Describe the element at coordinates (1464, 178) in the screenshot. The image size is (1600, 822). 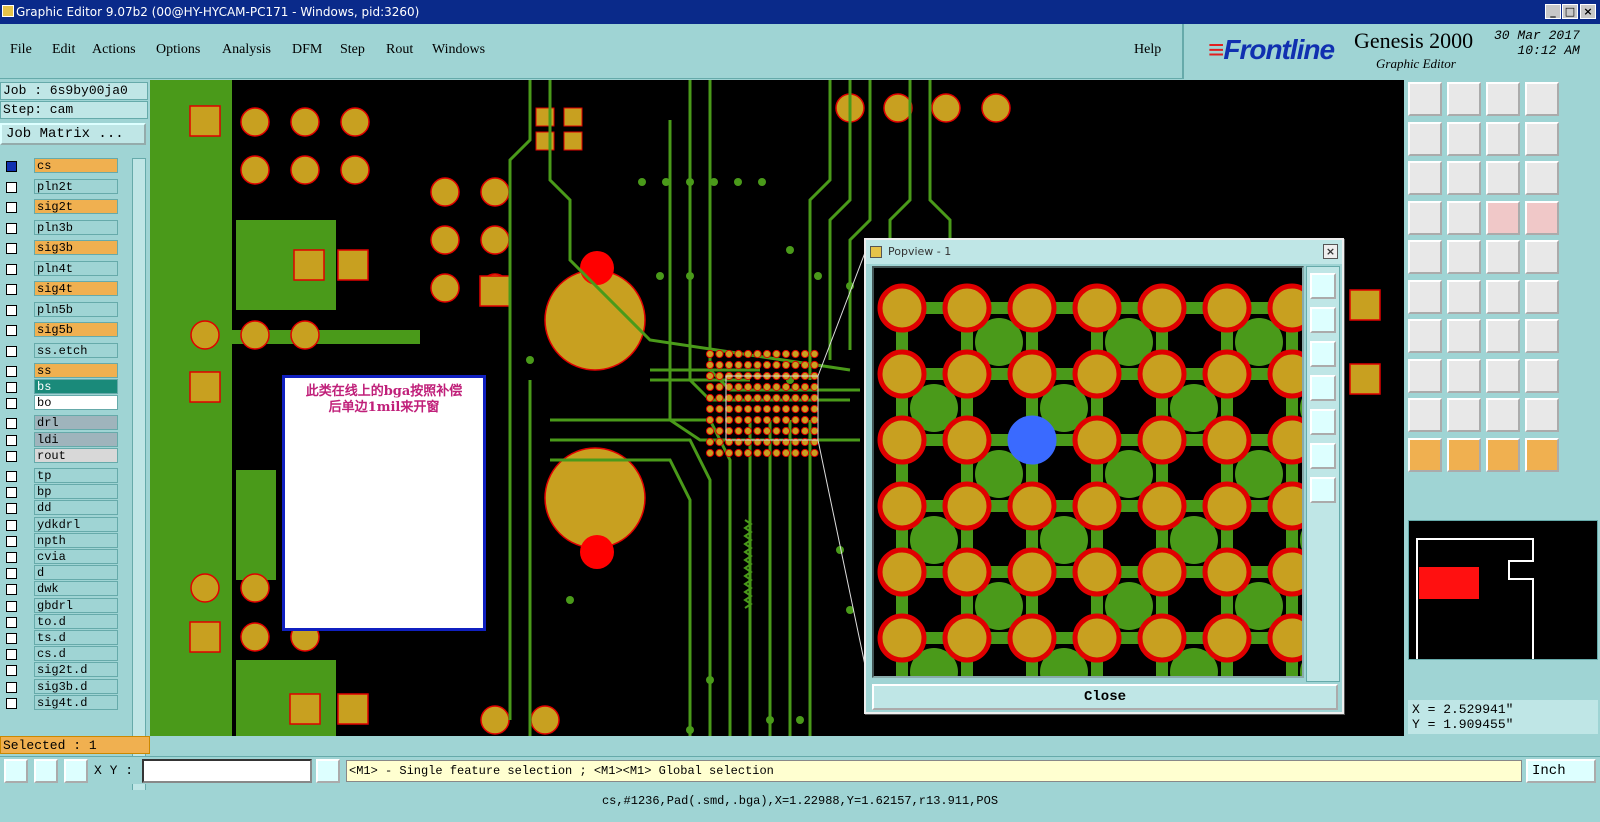
I see `zoom-center-icon` at that location.